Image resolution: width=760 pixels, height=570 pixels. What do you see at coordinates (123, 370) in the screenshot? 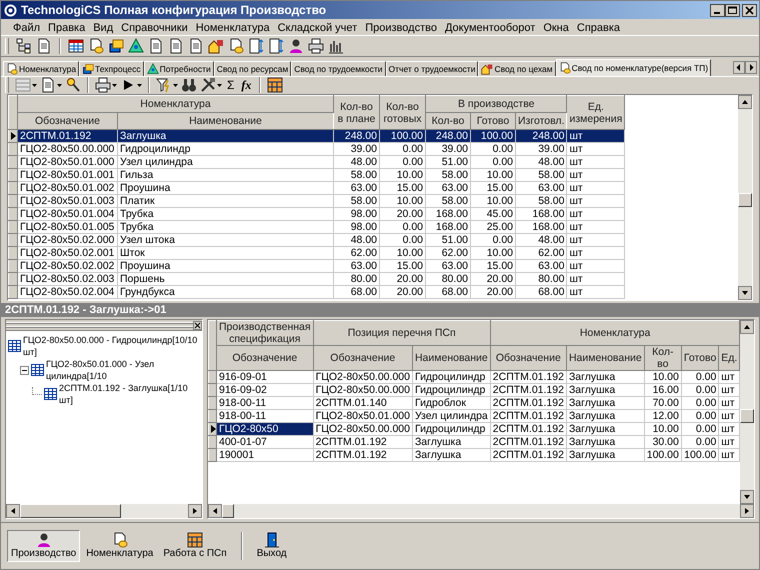
I see `tree-item: ГЦО2-80х50.01.000 - Узел цилиндра[1/10` at bounding box center [123, 370].